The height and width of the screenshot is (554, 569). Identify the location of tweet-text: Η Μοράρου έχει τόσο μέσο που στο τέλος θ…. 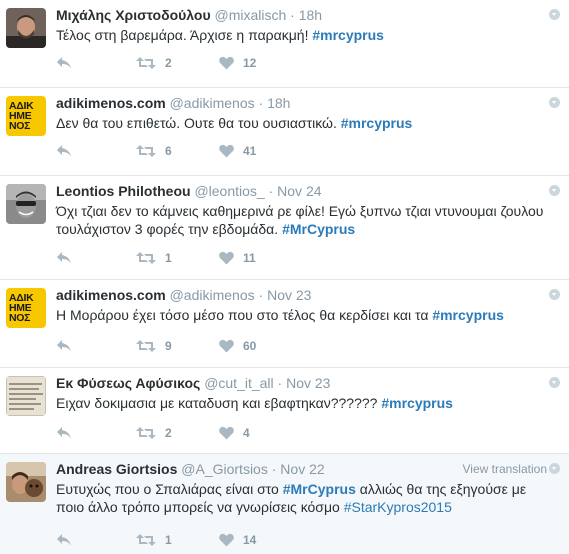
(307, 315).